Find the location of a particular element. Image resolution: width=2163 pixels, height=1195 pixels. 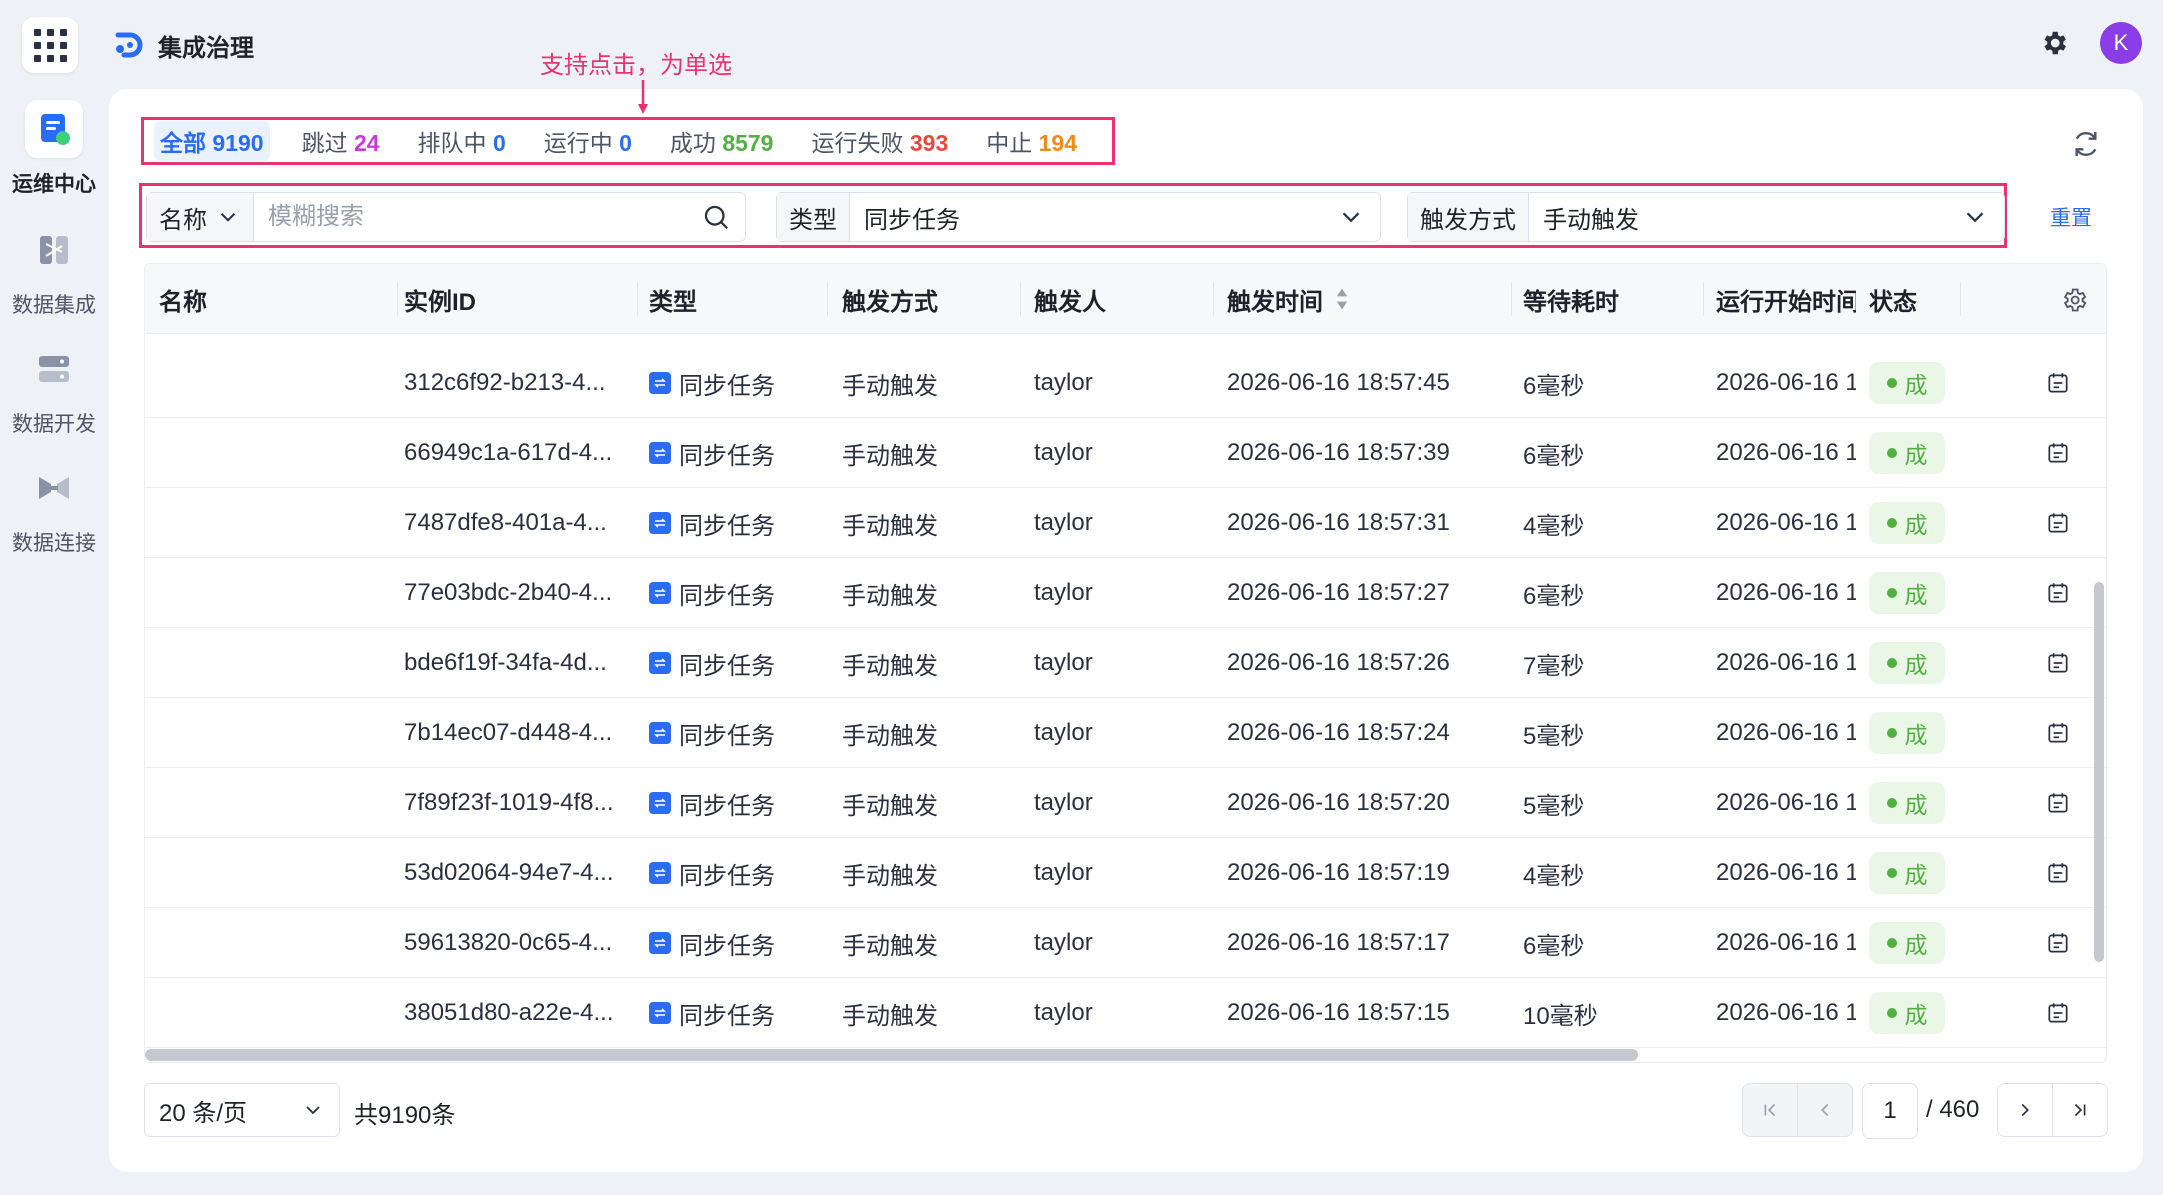

last-page-button is located at coordinates (2080, 1110).